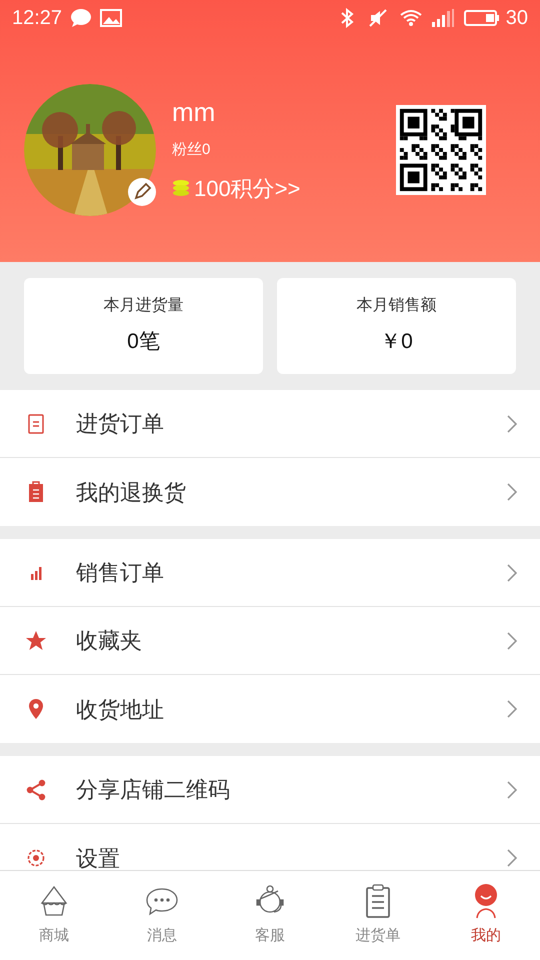 The image size is (540, 960). Describe the element at coordinates (517, 18) in the screenshot. I see `battery-level: 30` at that location.